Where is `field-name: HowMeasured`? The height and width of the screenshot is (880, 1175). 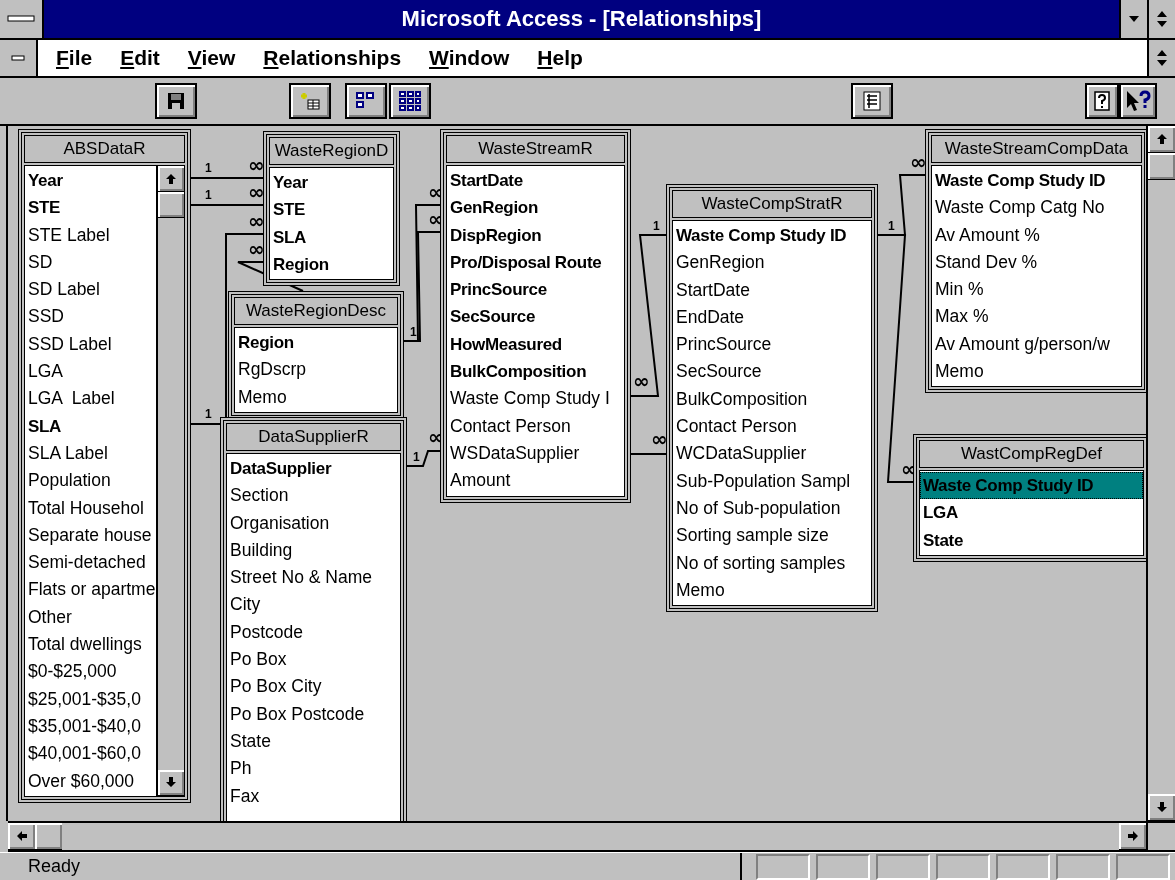 field-name: HowMeasured is located at coordinates (537, 344).